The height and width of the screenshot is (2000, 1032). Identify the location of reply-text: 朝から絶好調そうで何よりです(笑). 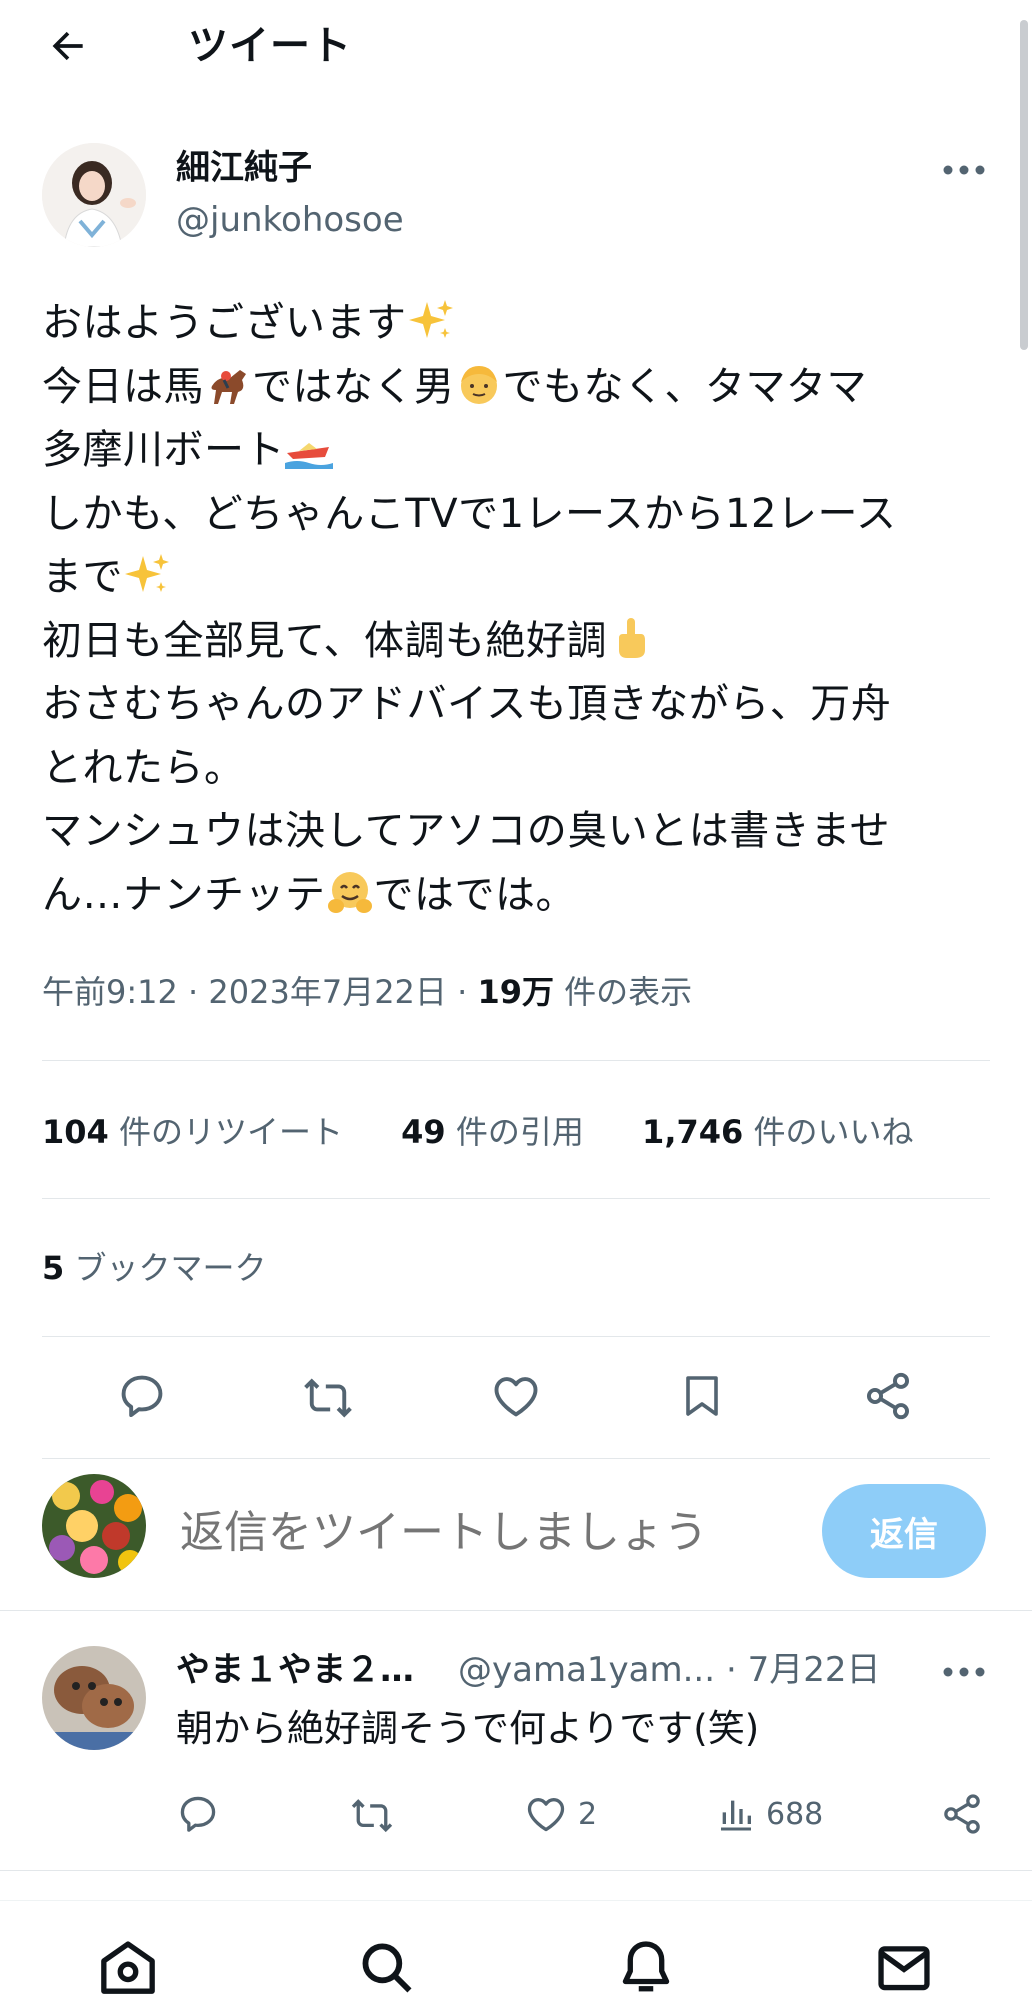
(468, 1728).